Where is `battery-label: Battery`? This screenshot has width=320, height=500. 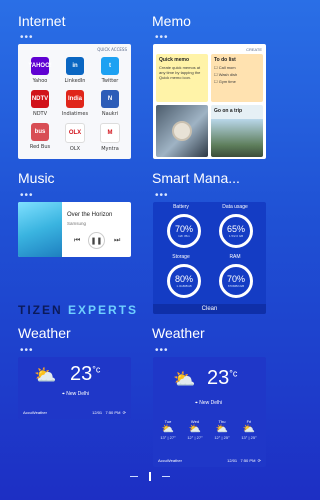 battery-label: Battery is located at coordinates (181, 207).